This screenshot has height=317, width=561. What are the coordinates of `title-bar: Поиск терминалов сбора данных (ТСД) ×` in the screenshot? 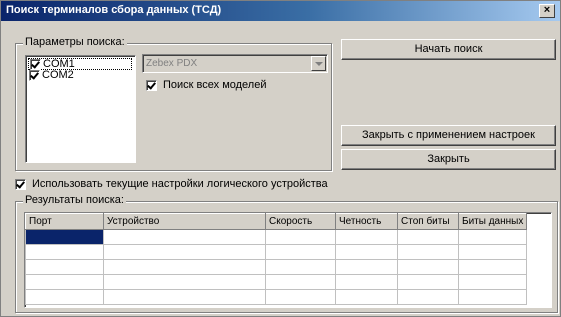 It's located at (280, 11).